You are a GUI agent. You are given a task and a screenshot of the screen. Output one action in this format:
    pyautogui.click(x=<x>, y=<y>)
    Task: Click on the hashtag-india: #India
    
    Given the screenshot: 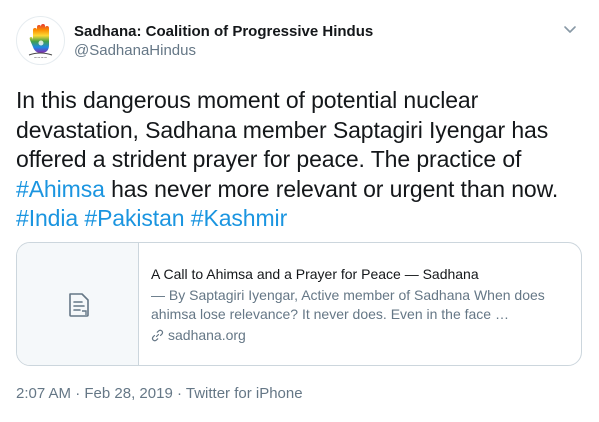 What is the action you would take?
    pyautogui.click(x=47, y=218)
    